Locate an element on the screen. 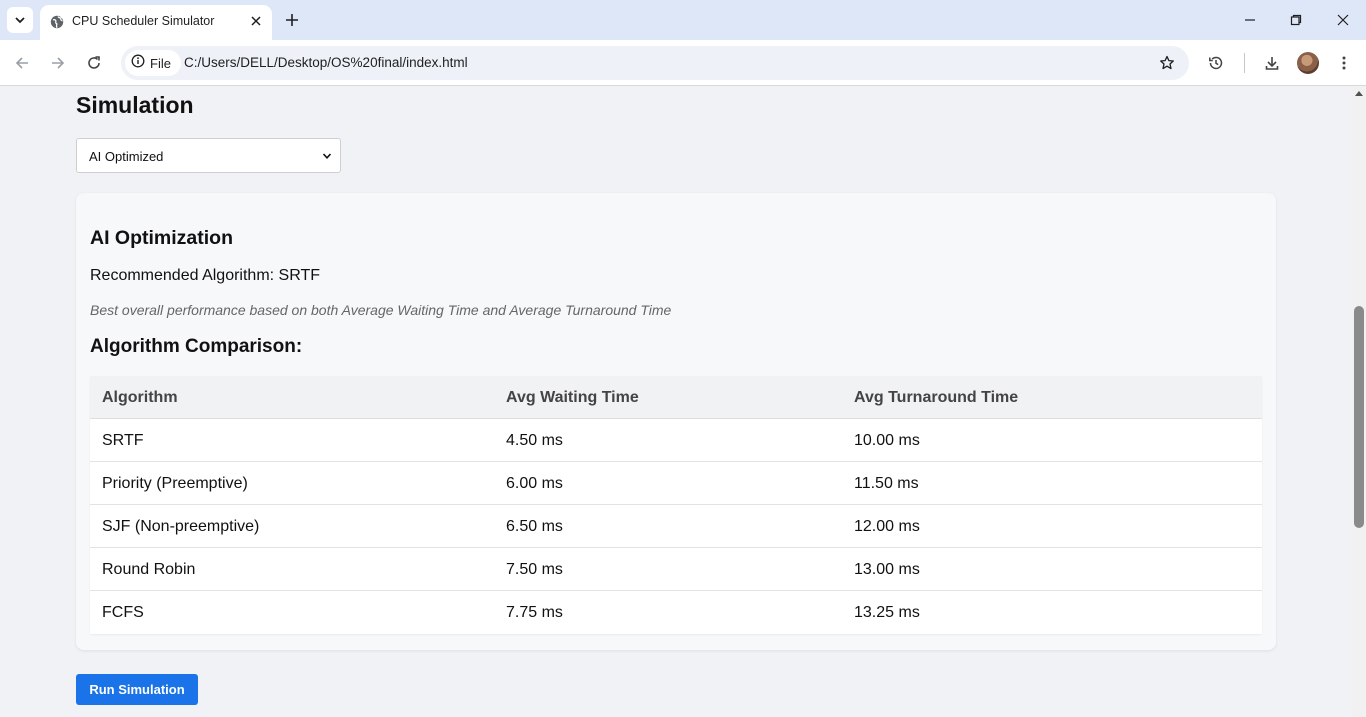 The height and width of the screenshot is (717, 1366). toolbar-separator is located at coordinates (1244, 63).